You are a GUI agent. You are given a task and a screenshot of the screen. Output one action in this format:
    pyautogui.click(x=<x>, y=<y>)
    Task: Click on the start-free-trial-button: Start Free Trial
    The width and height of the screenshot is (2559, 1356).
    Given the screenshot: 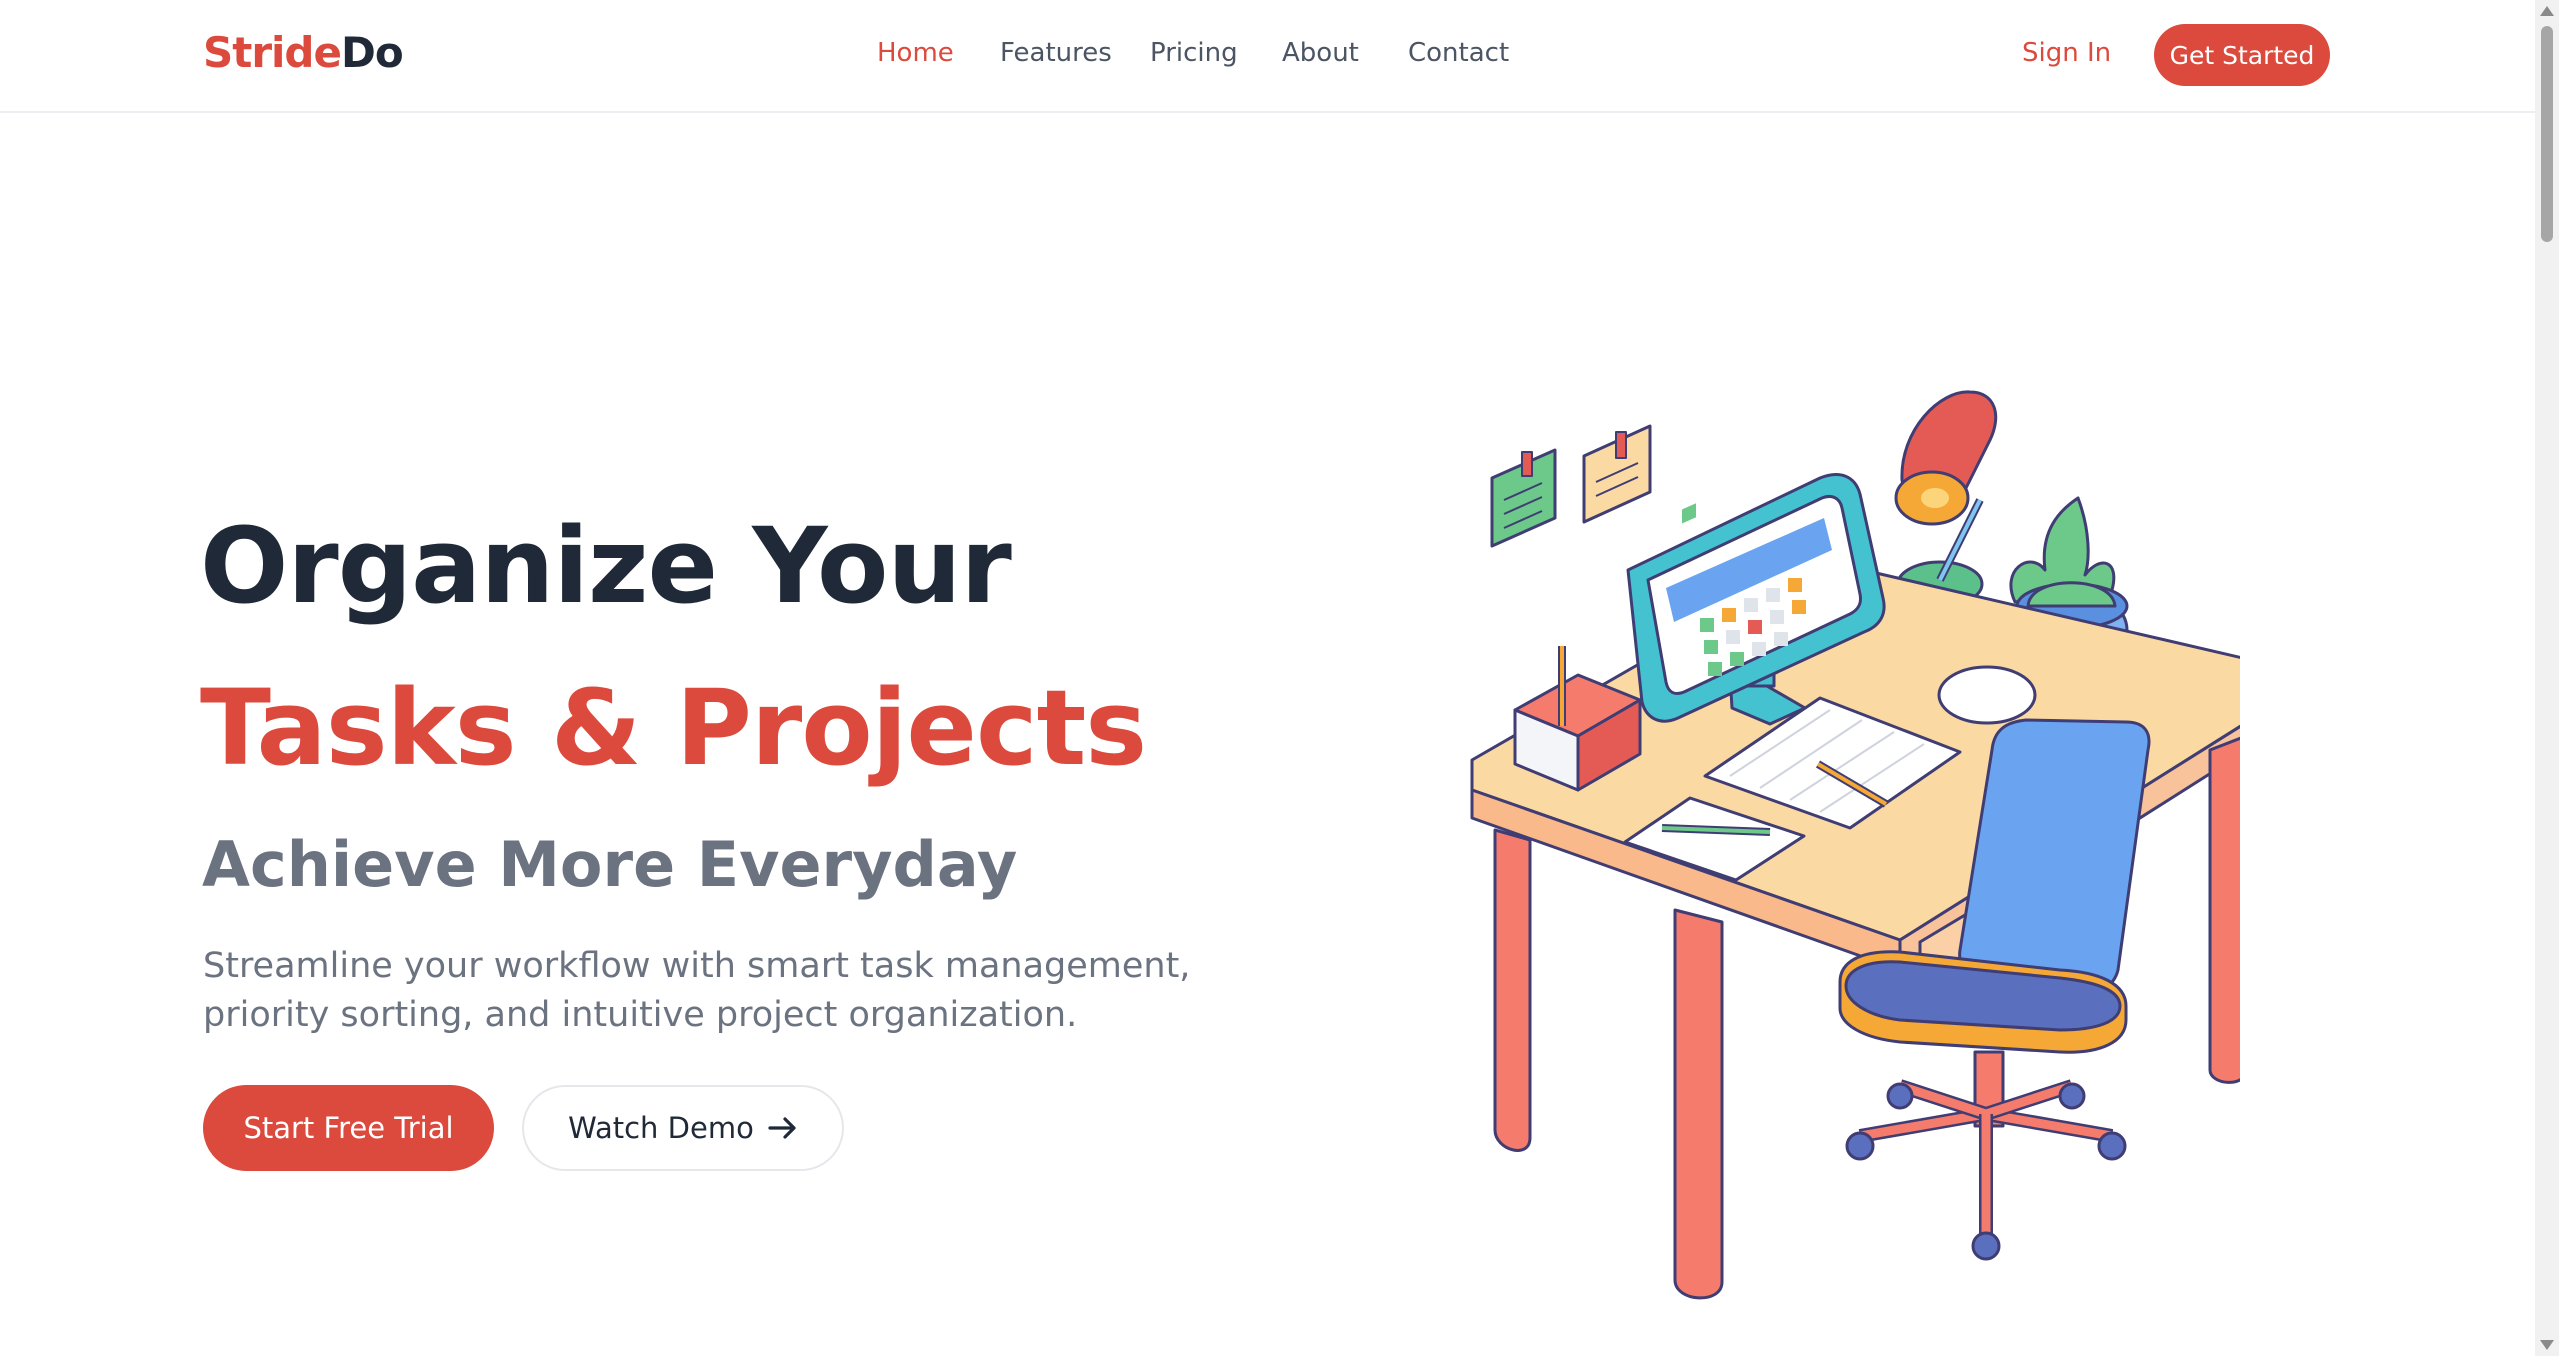 What is the action you would take?
    pyautogui.click(x=348, y=1128)
    